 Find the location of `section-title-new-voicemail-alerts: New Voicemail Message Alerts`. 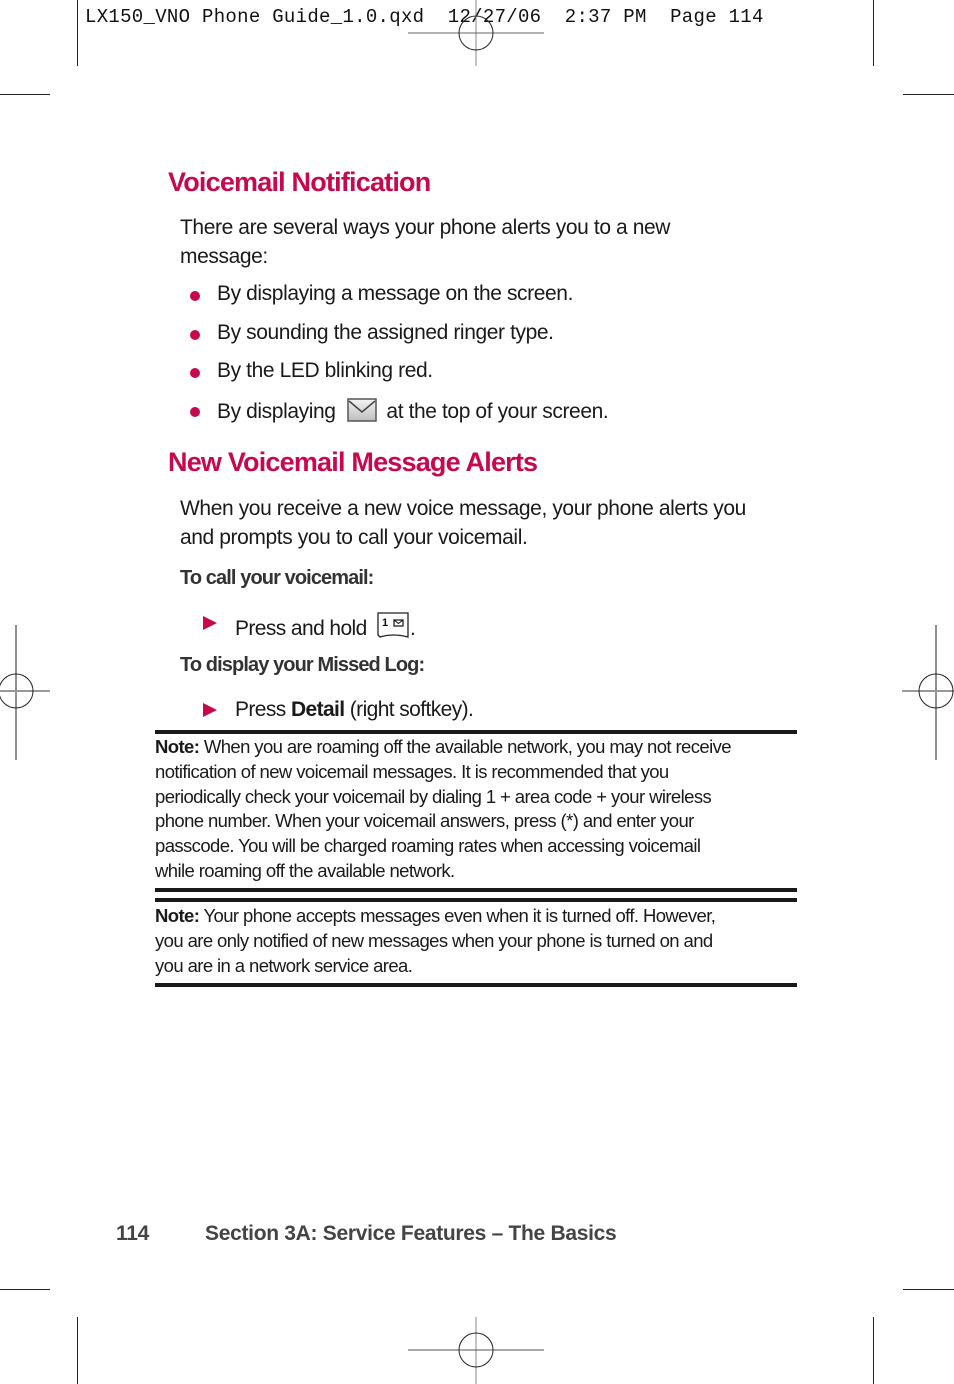

section-title-new-voicemail-alerts: New Voicemail Message Alerts is located at coordinates (353, 462).